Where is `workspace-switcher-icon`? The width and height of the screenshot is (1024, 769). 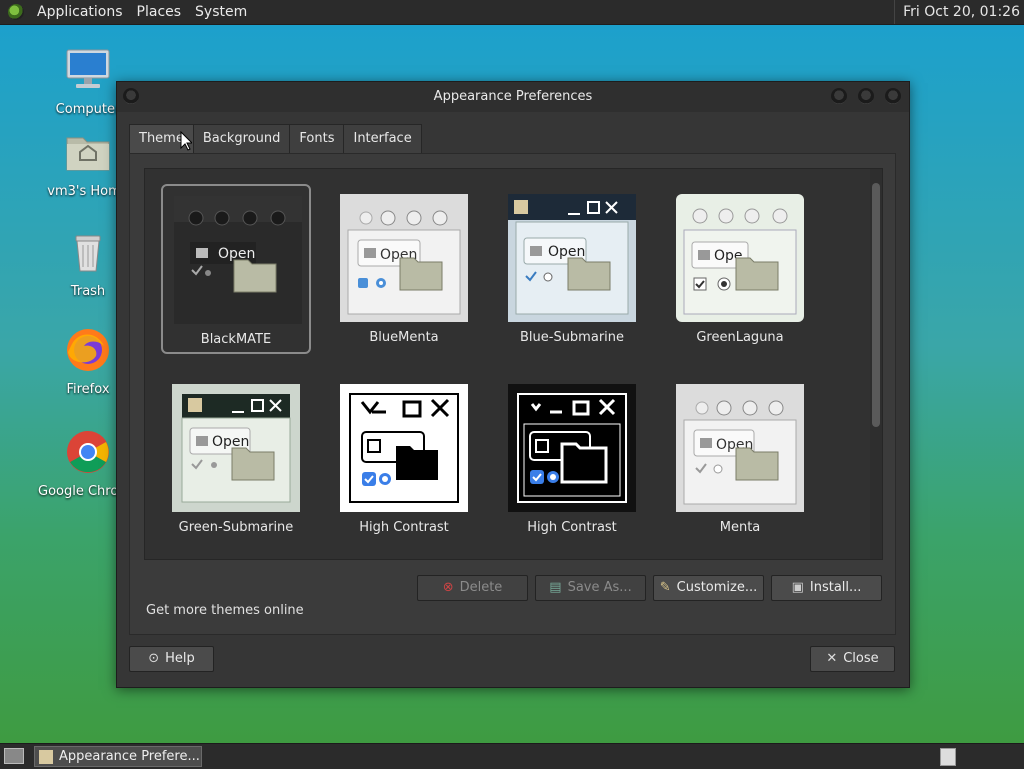
workspace-switcher-icon is located at coordinates (948, 757).